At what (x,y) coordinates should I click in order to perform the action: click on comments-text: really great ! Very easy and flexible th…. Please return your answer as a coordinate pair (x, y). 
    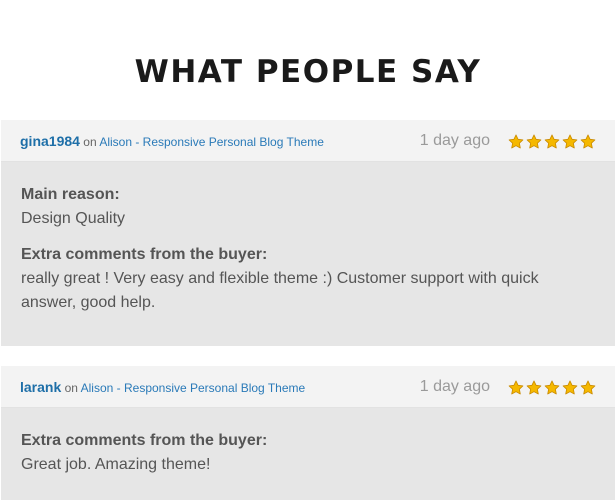
    Looking at the image, I should click on (280, 290).